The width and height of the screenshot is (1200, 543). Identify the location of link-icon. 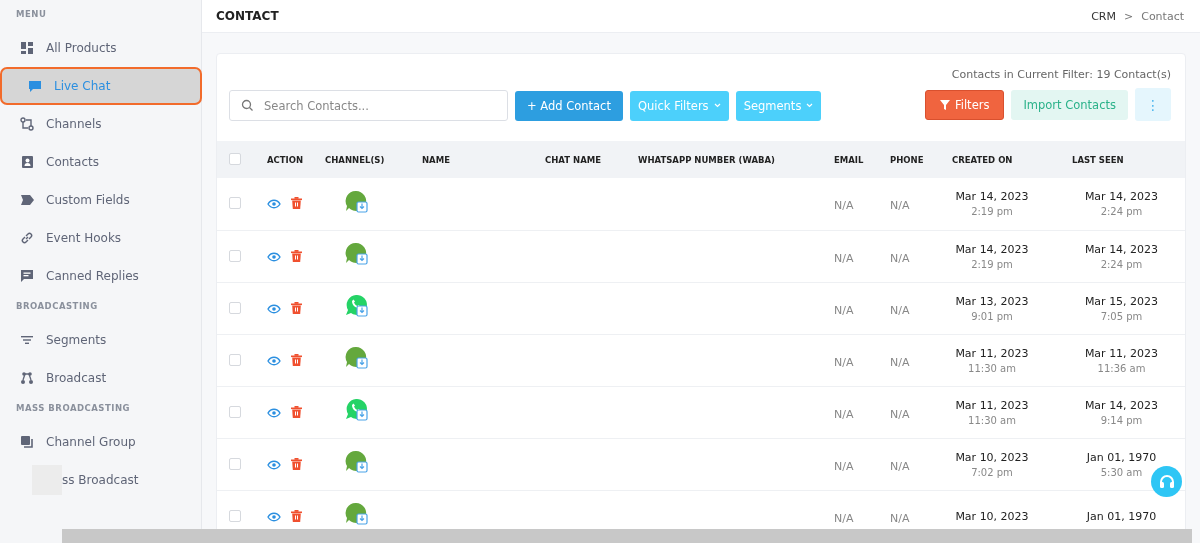
(27, 238).